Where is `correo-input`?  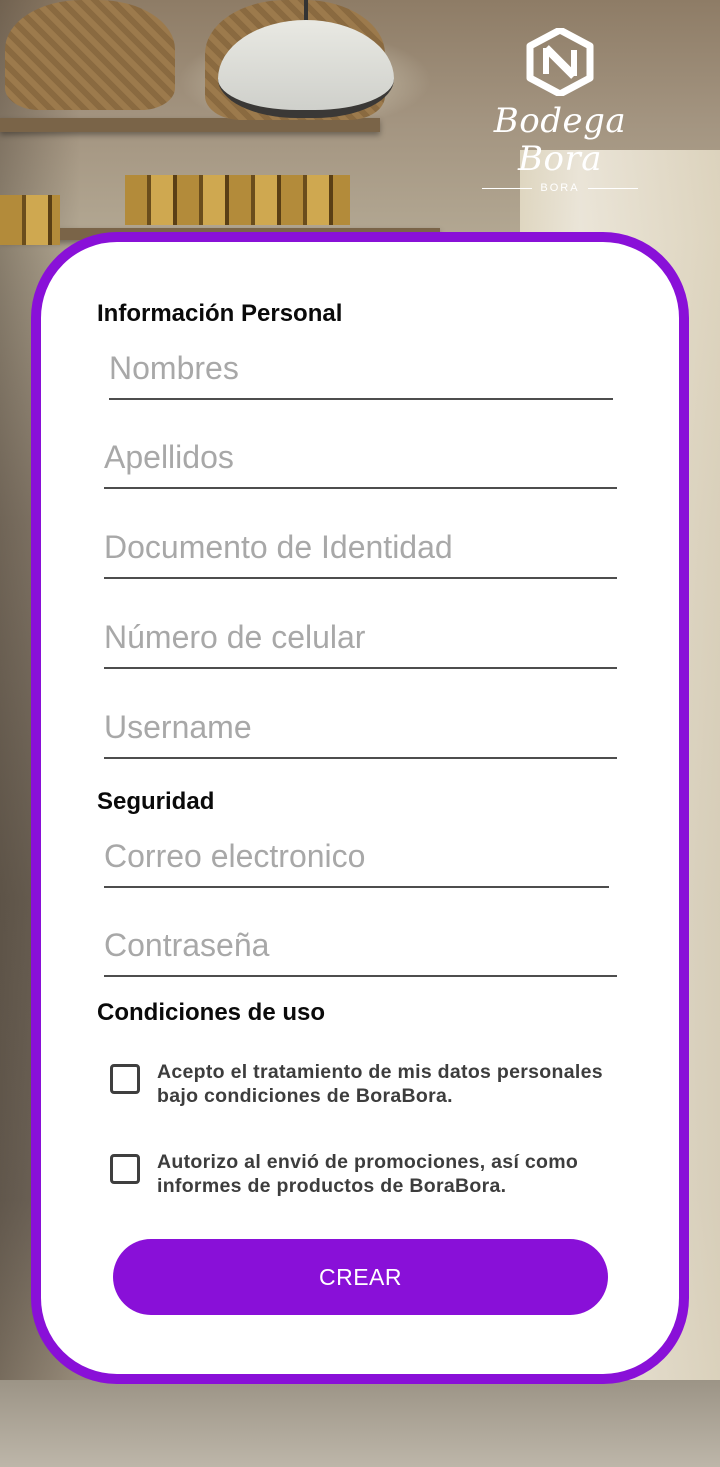
correo-input is located at coordinates (356, 856).